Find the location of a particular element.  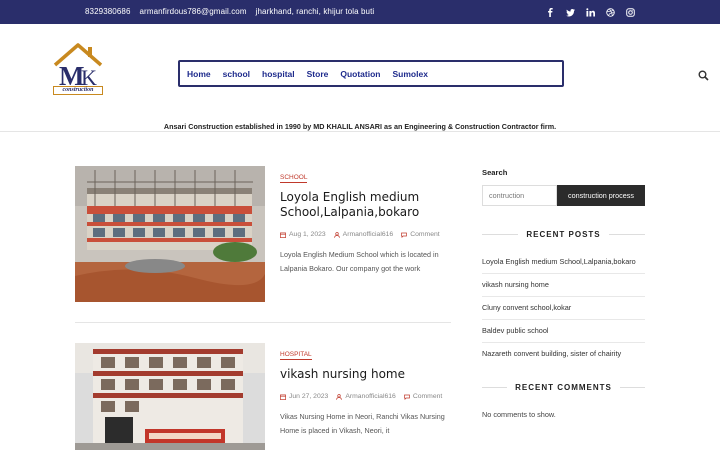

recent-comments-title-text: RECENT COMMENTS is located at coordinates (563, 387).